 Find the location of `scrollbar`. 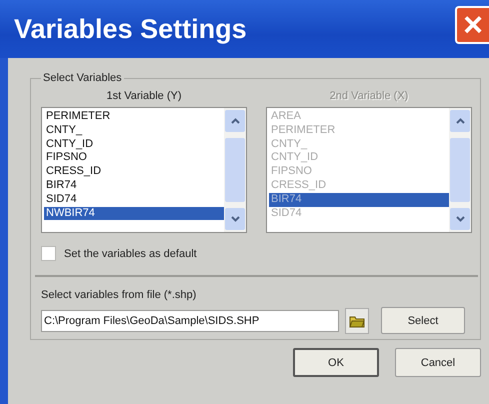

scrollbar is located at coordinates (235, 170).